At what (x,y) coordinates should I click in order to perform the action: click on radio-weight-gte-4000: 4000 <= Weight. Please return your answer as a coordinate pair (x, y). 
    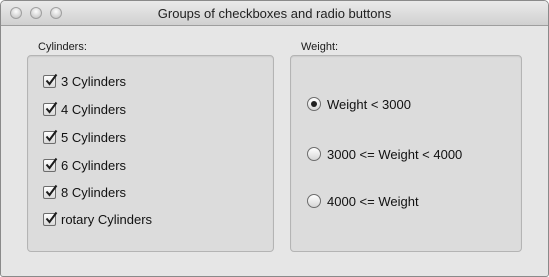
    Looking at the image, I should click on (363, 201).